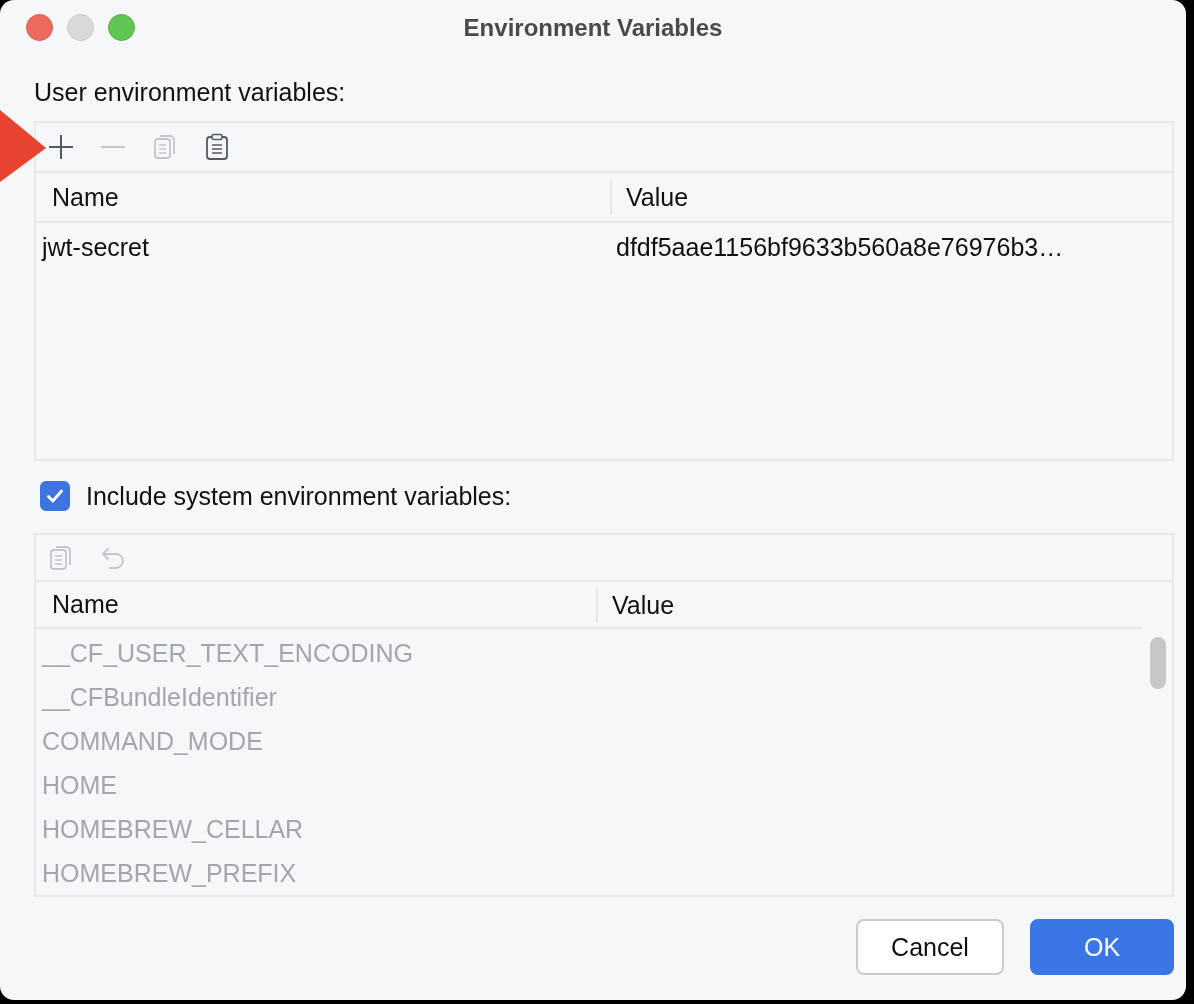  What do you see at coordinates (24, 146) in the screenshot?
I see `pointer-arrow` at bounding box center [24, 146].